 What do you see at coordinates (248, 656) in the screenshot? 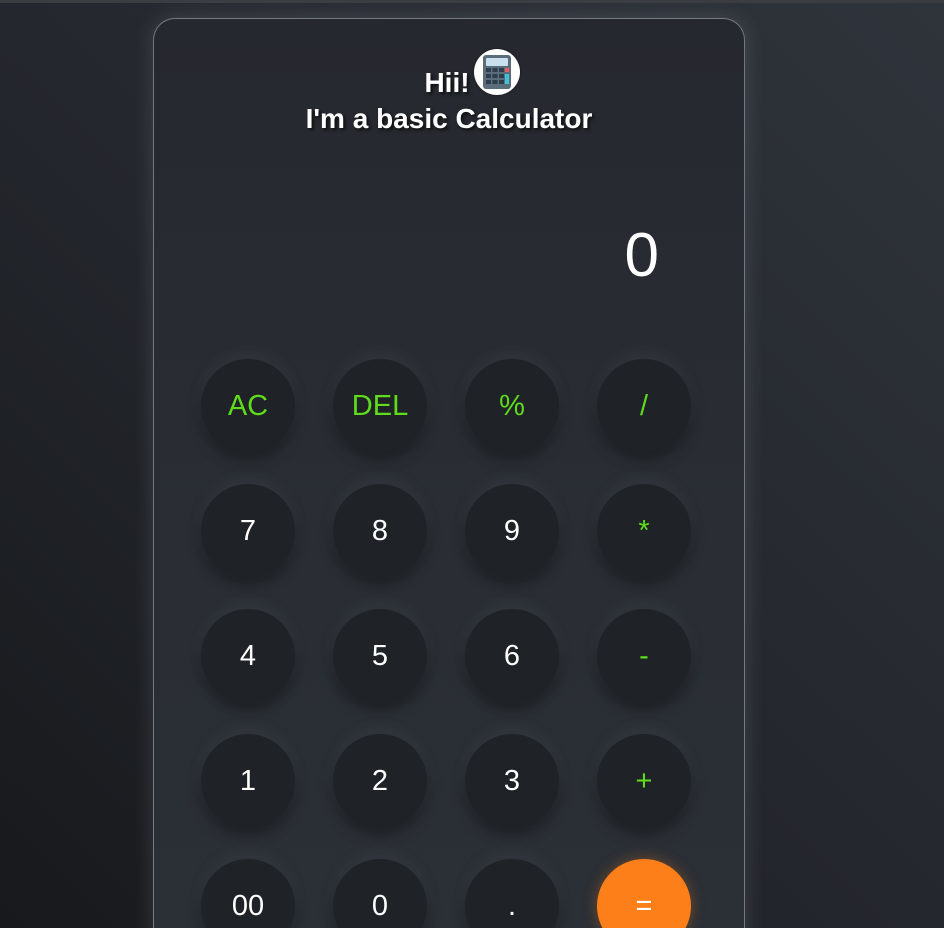
I see `digit-4-button: 4` at bounding box center [248, 656].